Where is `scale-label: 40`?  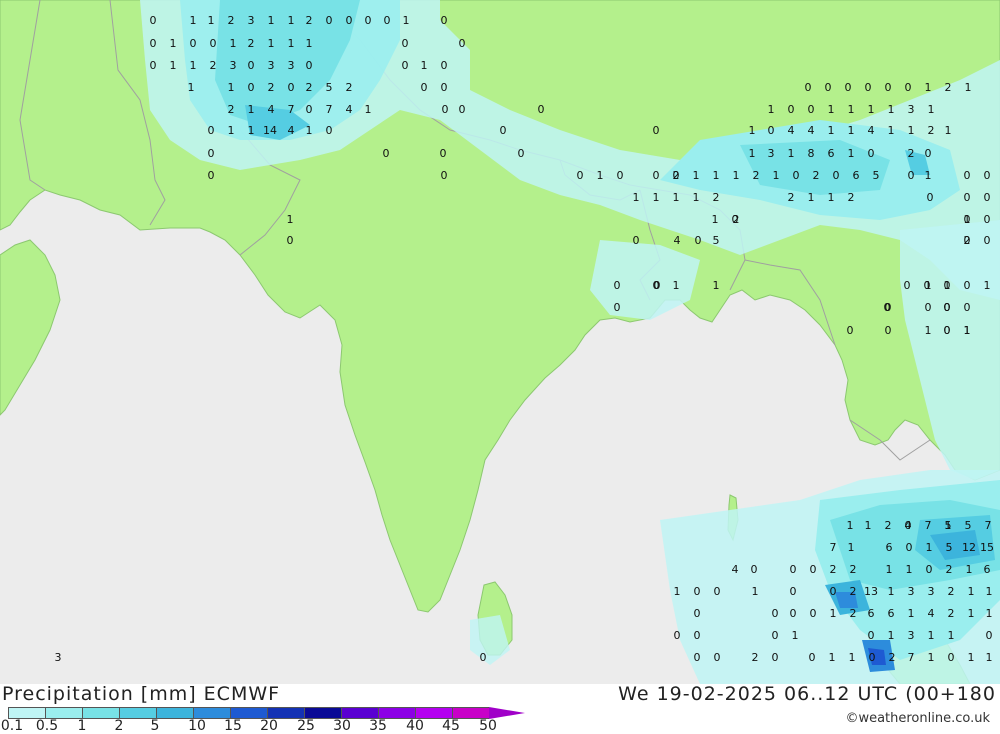 scale-label: 40 is located at coordinates (415, 726).